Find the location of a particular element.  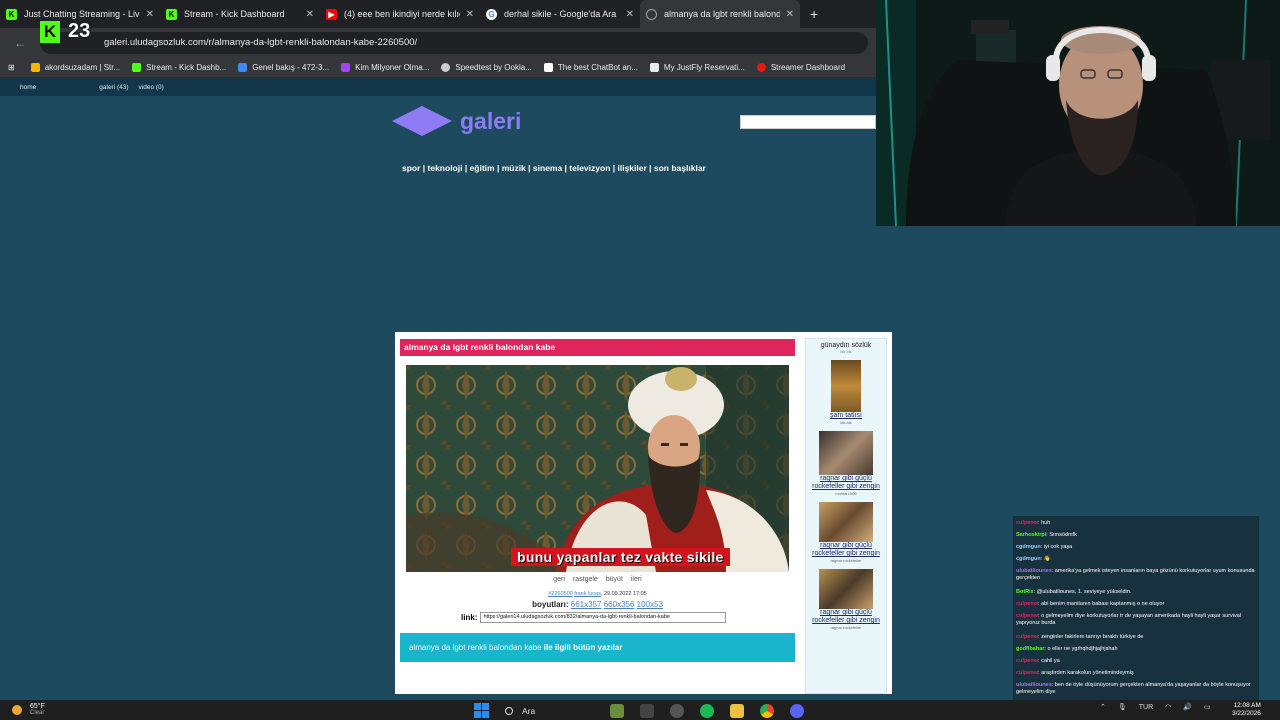

chat-message: сulpenw: huh is located at coordinates (1136, 524).